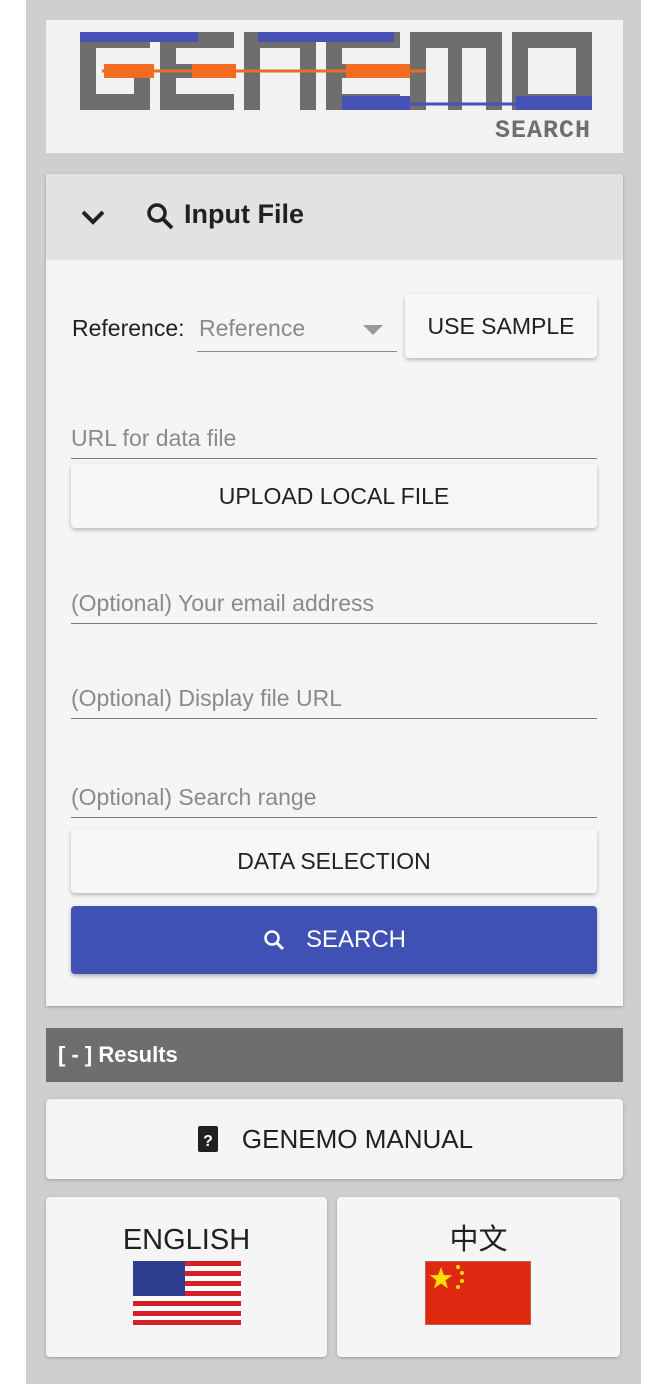  What do you see at coordinates (542, 130) in the screenshot?
I see `logo-subtitle: SEARCH` at bounding box center [542, 130].